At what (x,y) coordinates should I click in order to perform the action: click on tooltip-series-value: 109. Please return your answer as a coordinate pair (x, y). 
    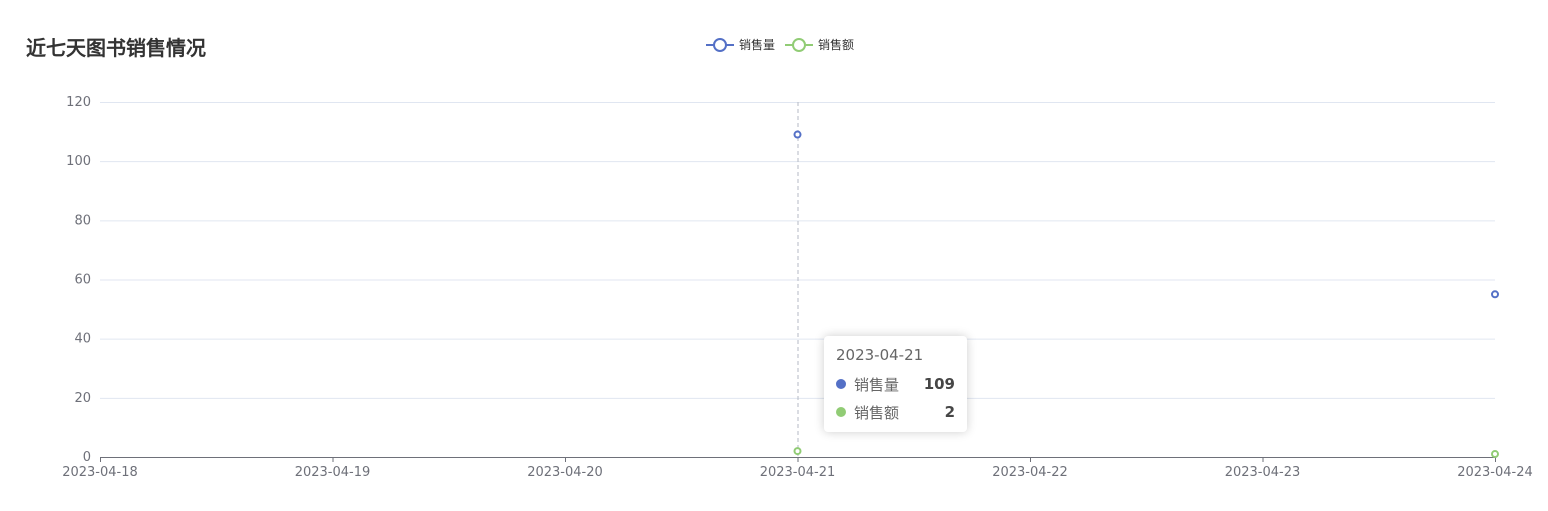
    Looking at the image, I should click on (939, 384).